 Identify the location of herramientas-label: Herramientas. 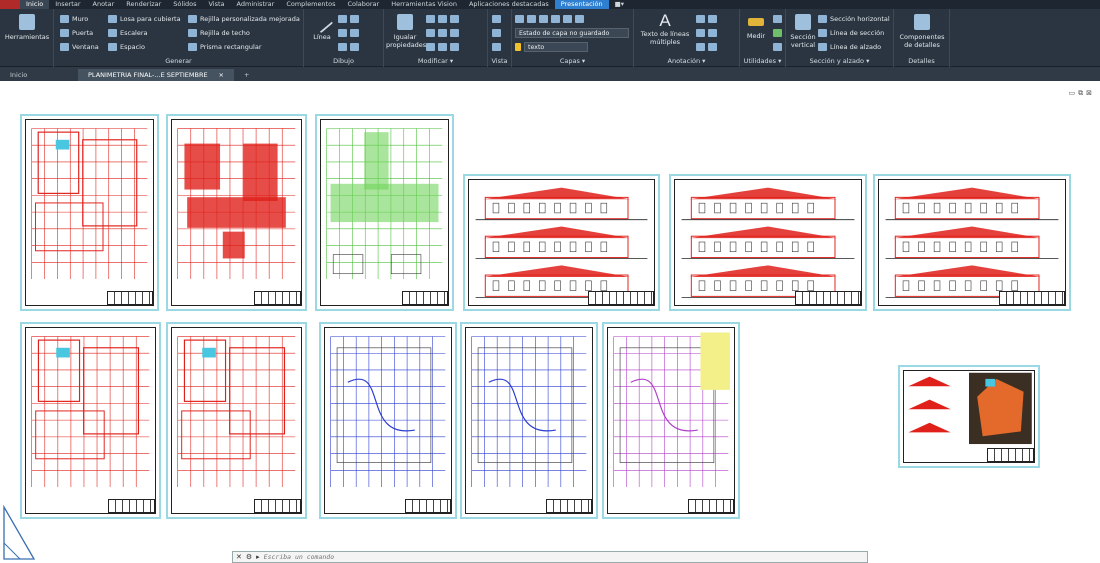
(27, 37).